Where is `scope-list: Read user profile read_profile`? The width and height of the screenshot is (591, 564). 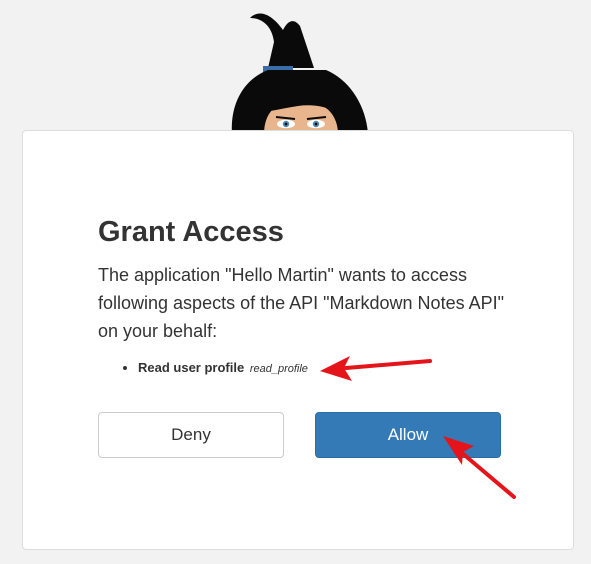
scope-list: Read user profile read_profile is located at coordinates (203, 368).